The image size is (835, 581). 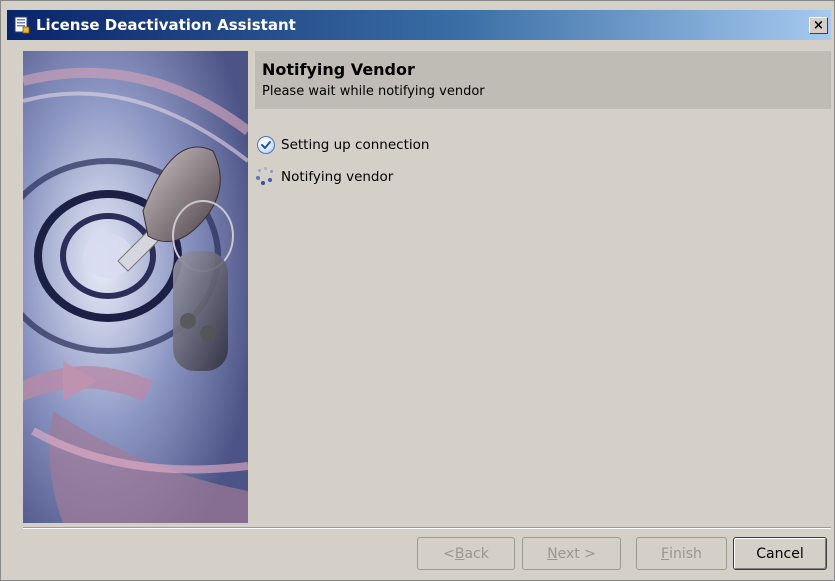 I want to click on back-mnemonic: B, so click(x=459, y=553).